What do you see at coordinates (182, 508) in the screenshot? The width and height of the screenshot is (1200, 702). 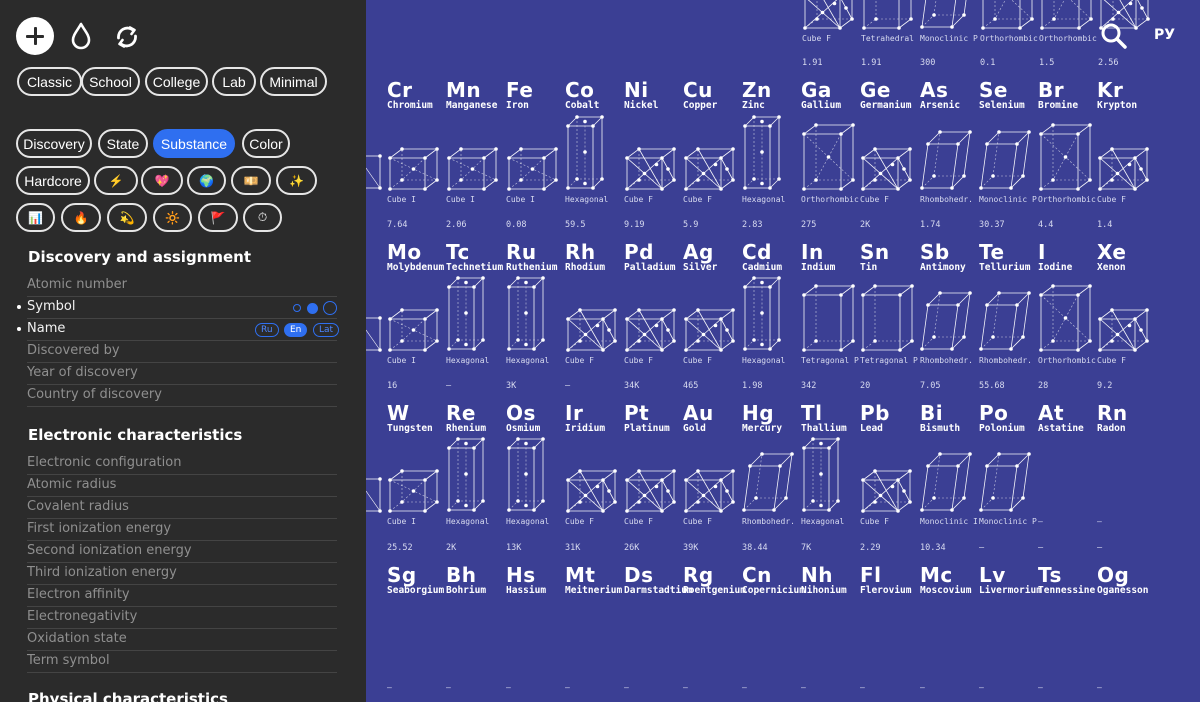 I see `option-row: Covalent radius` at bounding box center [182, 508].